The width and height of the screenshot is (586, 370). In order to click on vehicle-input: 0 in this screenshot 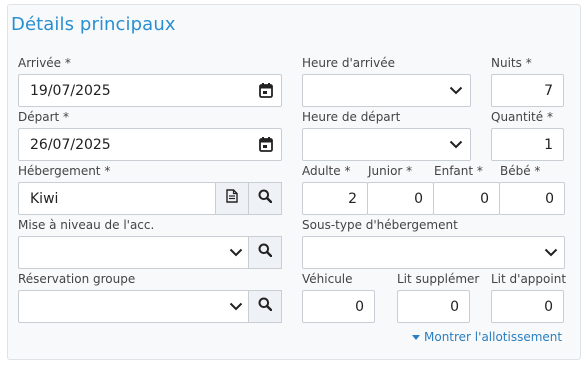, I will do `click(338, 306)`.